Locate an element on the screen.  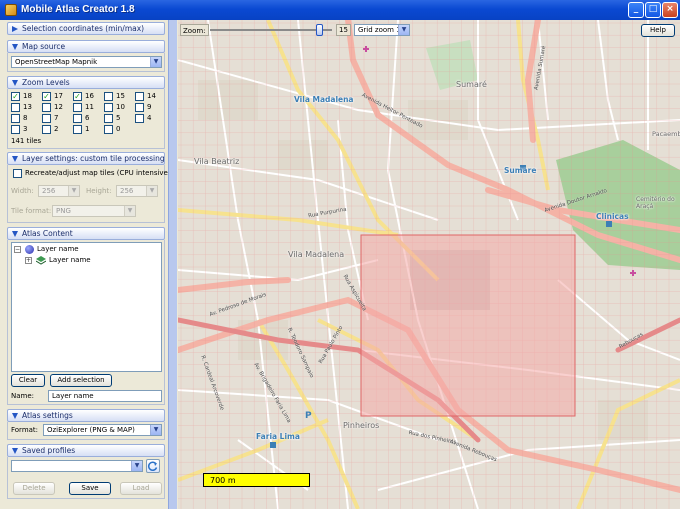
layer-name-value: Layer name is located at coordinates (73, 396).